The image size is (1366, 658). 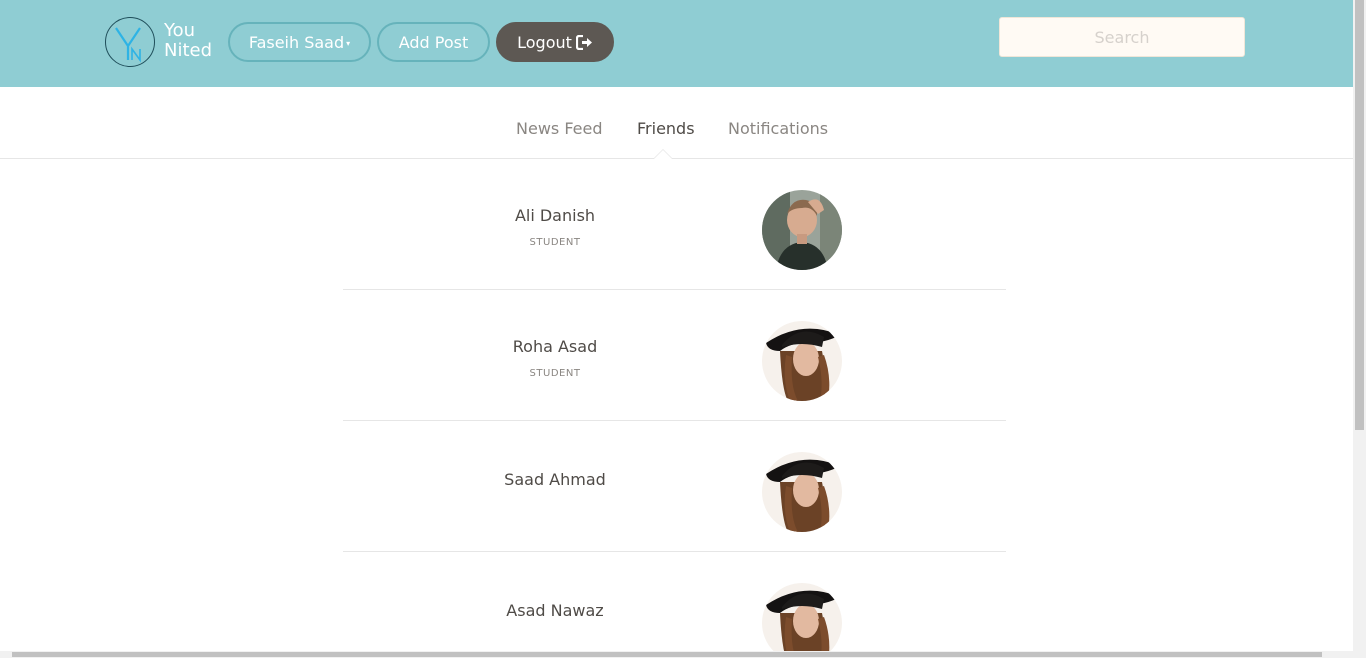 I want to click on tabs-bar: News Feed Friends Notifications, so click(x=676, y=123).